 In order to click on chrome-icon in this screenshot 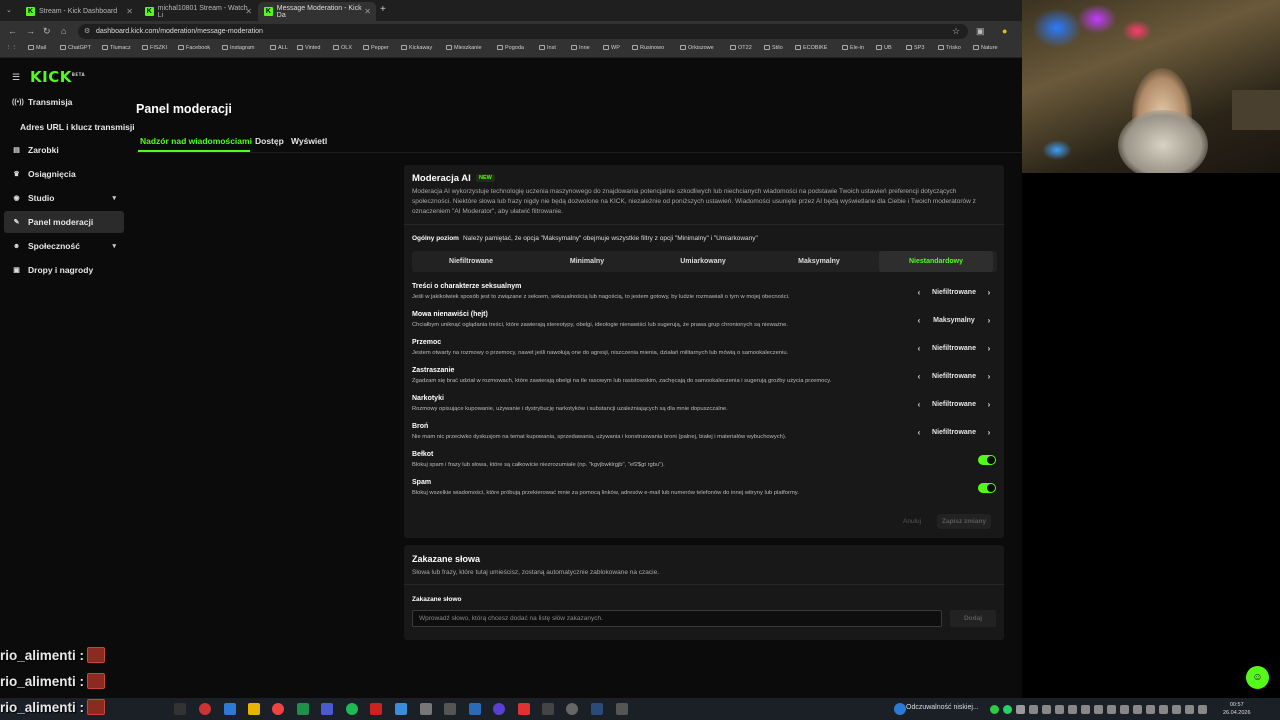, I will do `click(278, 709)`.